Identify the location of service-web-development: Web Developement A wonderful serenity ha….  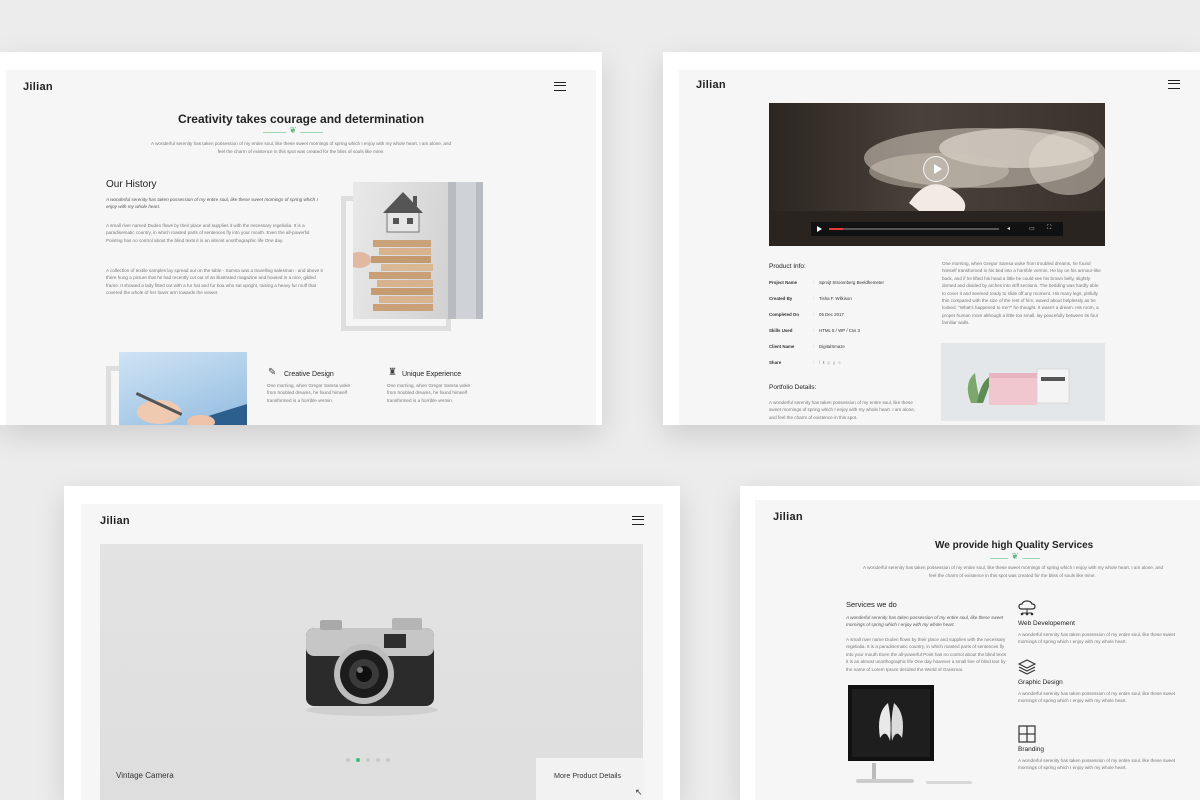
(1103, 624).